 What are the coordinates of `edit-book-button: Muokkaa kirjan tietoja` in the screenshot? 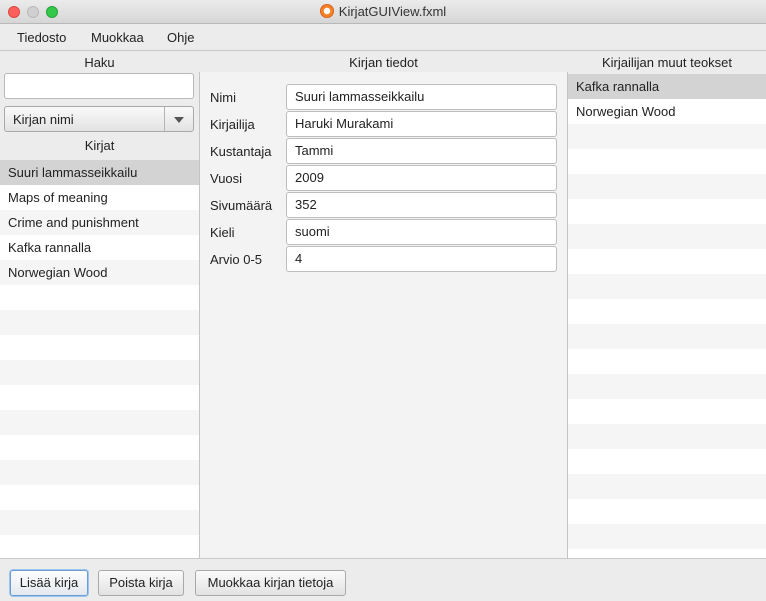 It's located at (270, 583).